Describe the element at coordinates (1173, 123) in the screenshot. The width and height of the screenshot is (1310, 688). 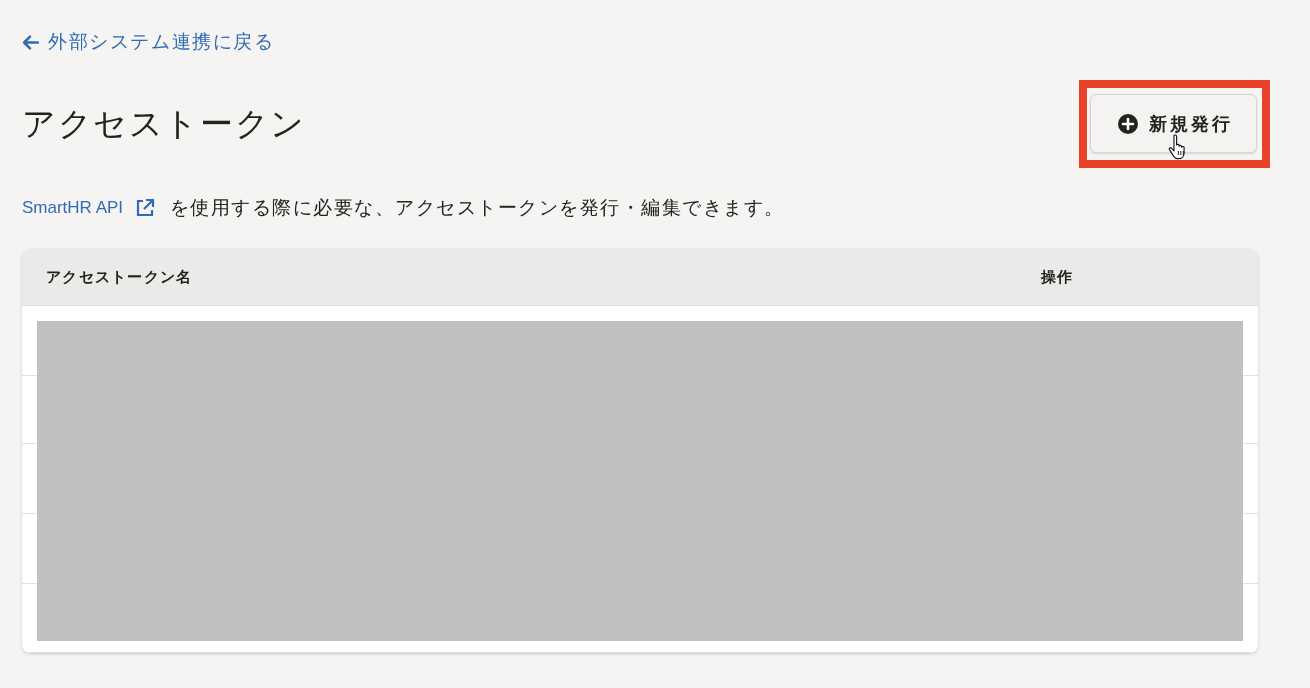
I see `new-issue-button: 新規発行` at that location.